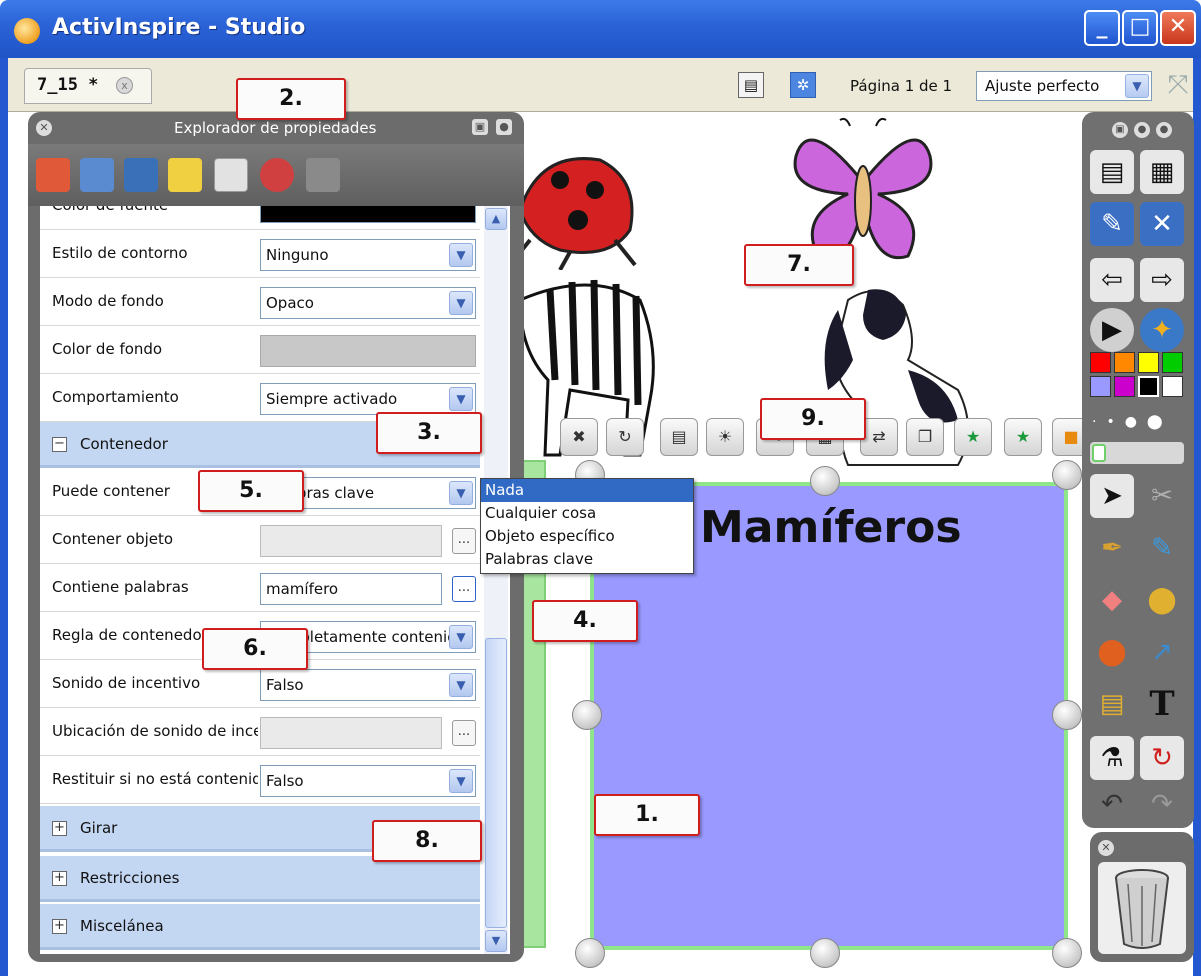 The image size is (1201, 976). Describe the element at coordinates (368, 399) in the screenshot. I see `behavior-select: Siempre activado ▼` at that location.